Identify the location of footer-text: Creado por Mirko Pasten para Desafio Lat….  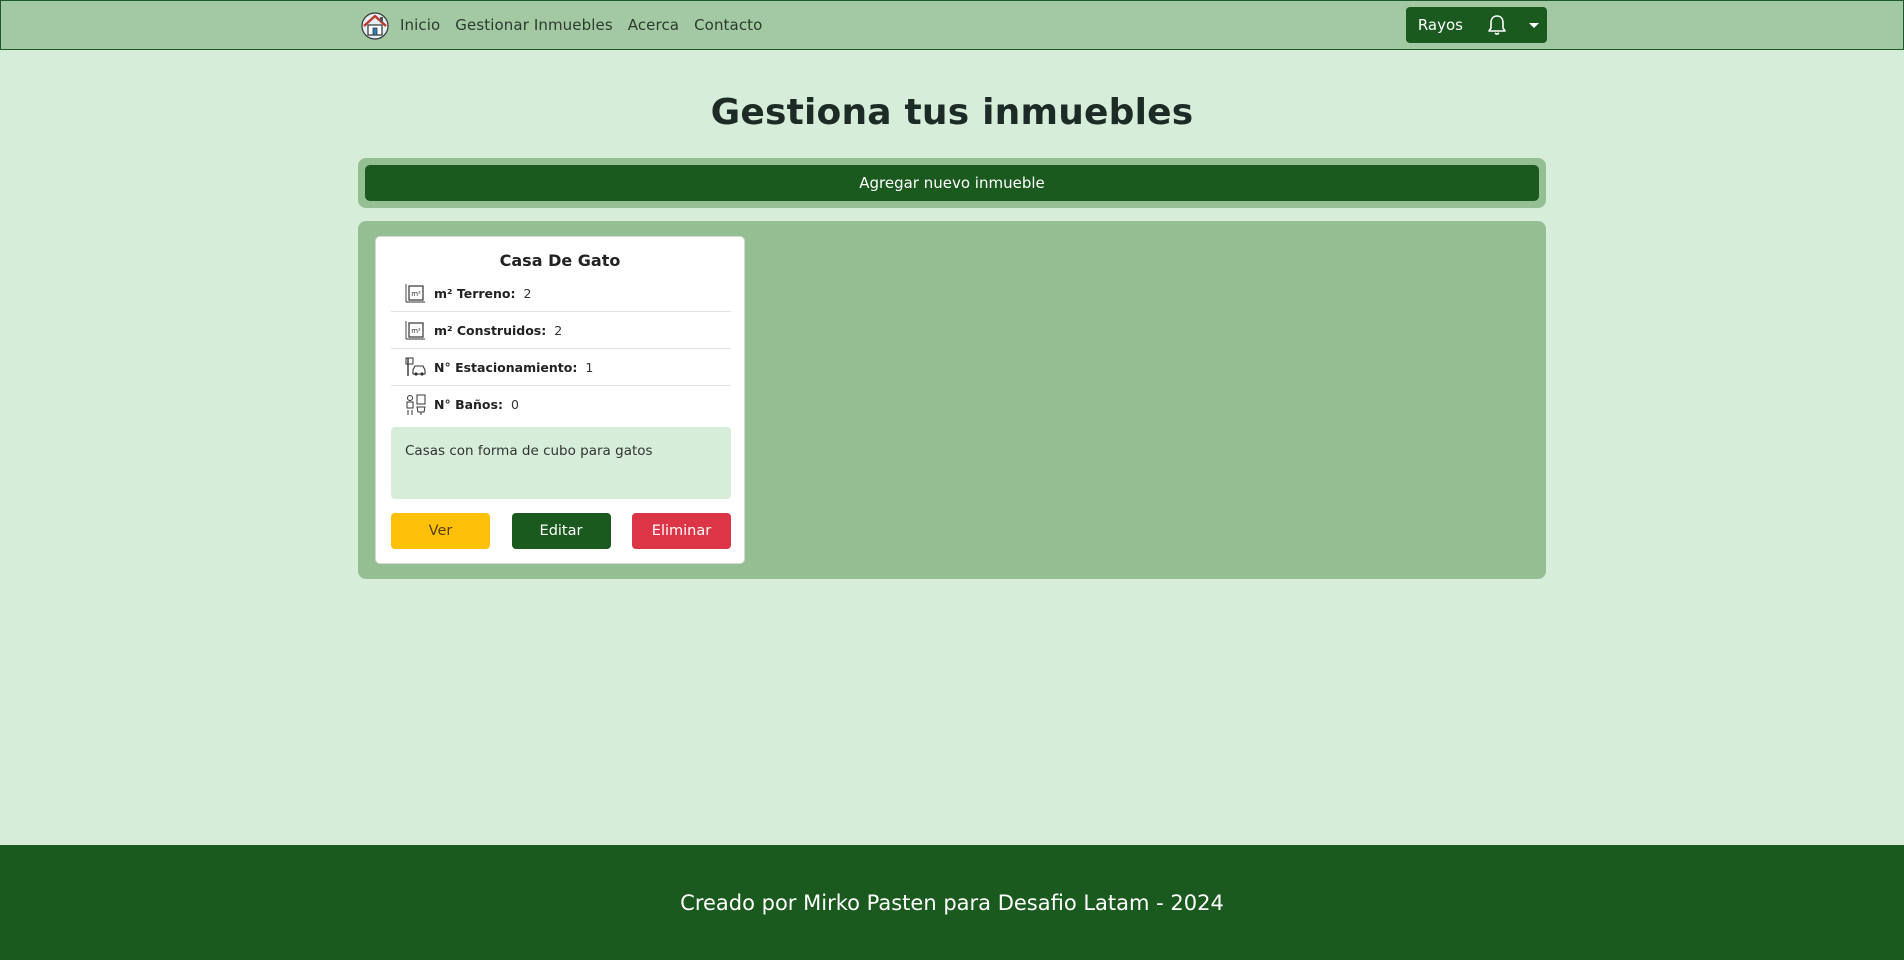
(952, 902).